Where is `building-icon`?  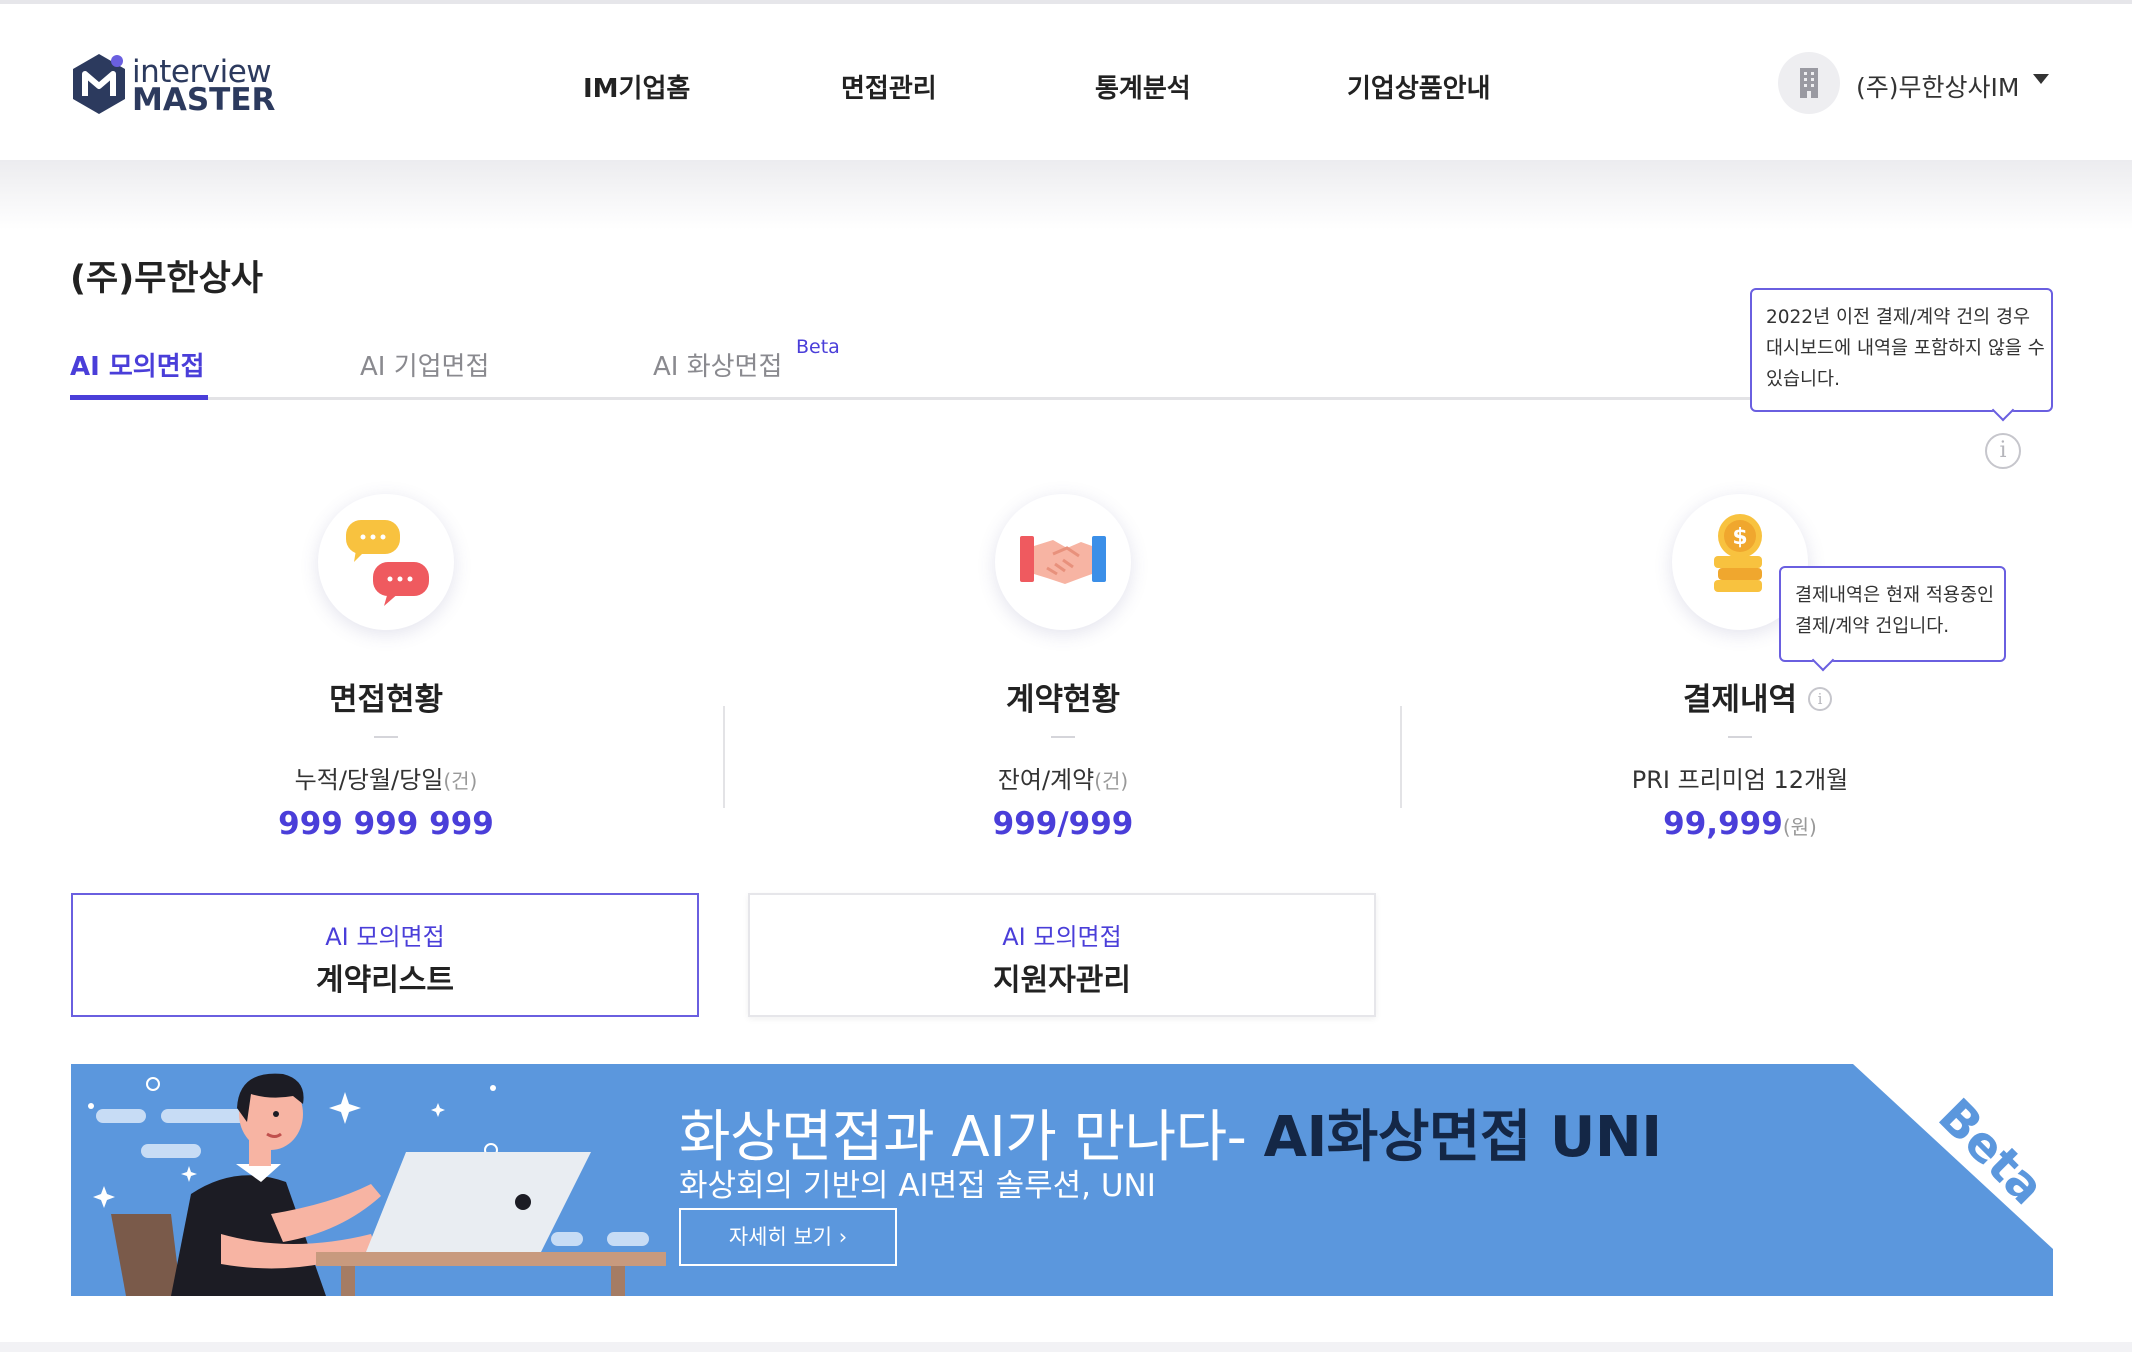
building-icon is located at coordinates (1809, 83).